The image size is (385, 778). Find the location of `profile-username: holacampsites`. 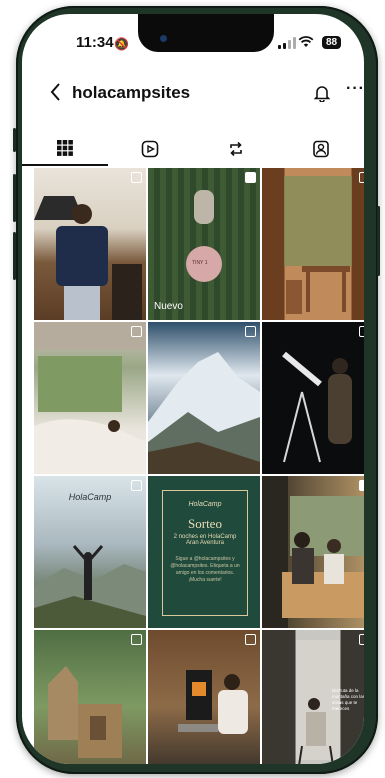

profile-username: holacampsites is located at coordinates (131, 92).